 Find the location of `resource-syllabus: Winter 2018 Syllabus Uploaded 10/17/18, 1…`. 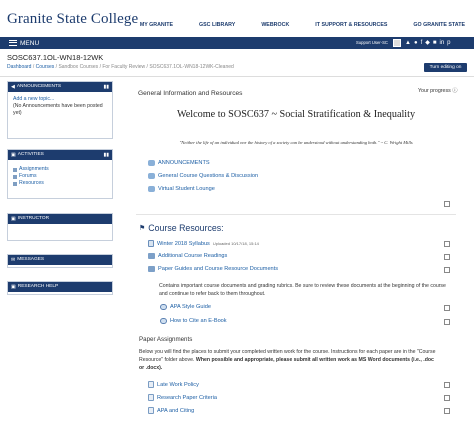

resource-syllabus: Winter 2018 Syllabus Uploaded 10/17/18, 1… is located at coordinates (203, 243).